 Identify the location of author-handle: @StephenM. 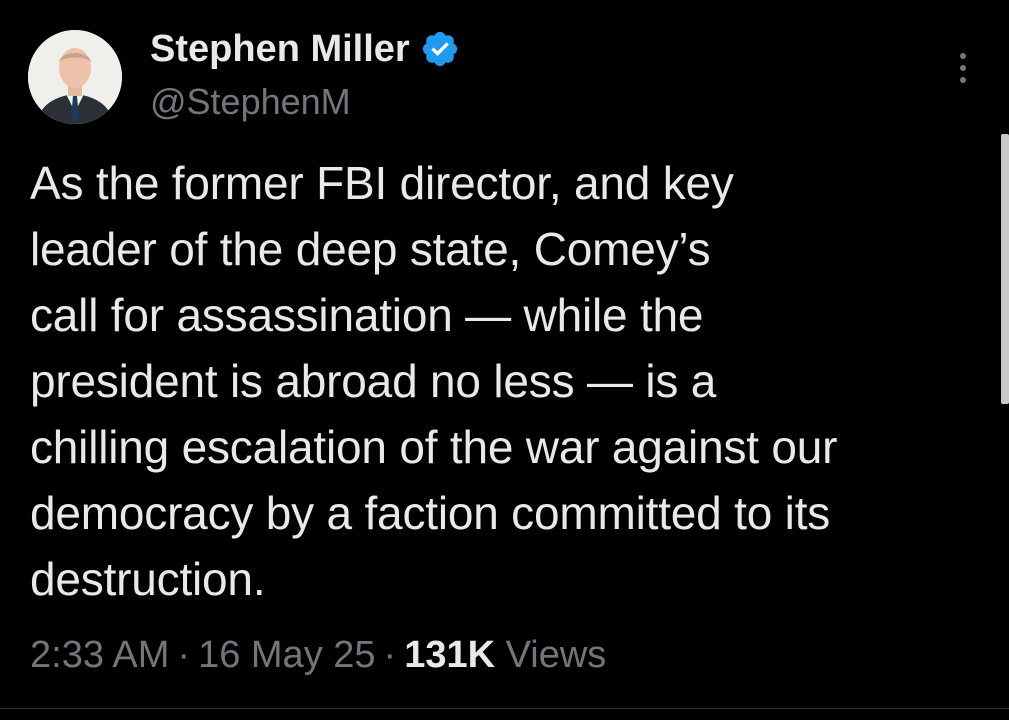
(250, 102).